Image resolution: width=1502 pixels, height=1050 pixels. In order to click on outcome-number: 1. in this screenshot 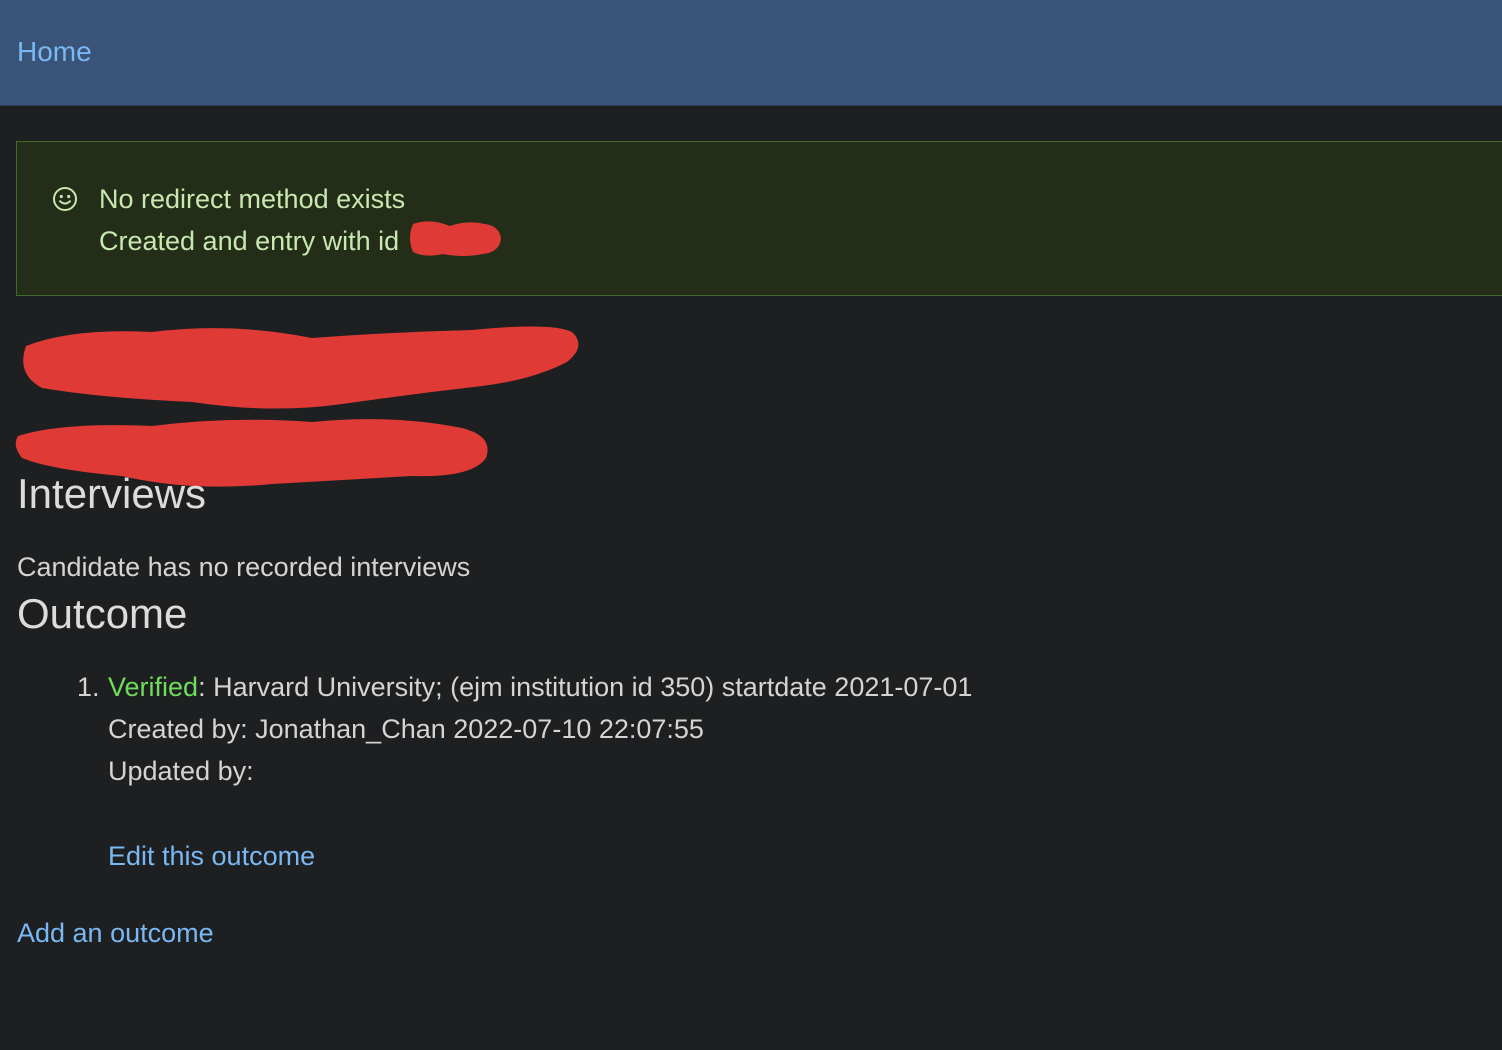, I will do `click(88, 687)`.